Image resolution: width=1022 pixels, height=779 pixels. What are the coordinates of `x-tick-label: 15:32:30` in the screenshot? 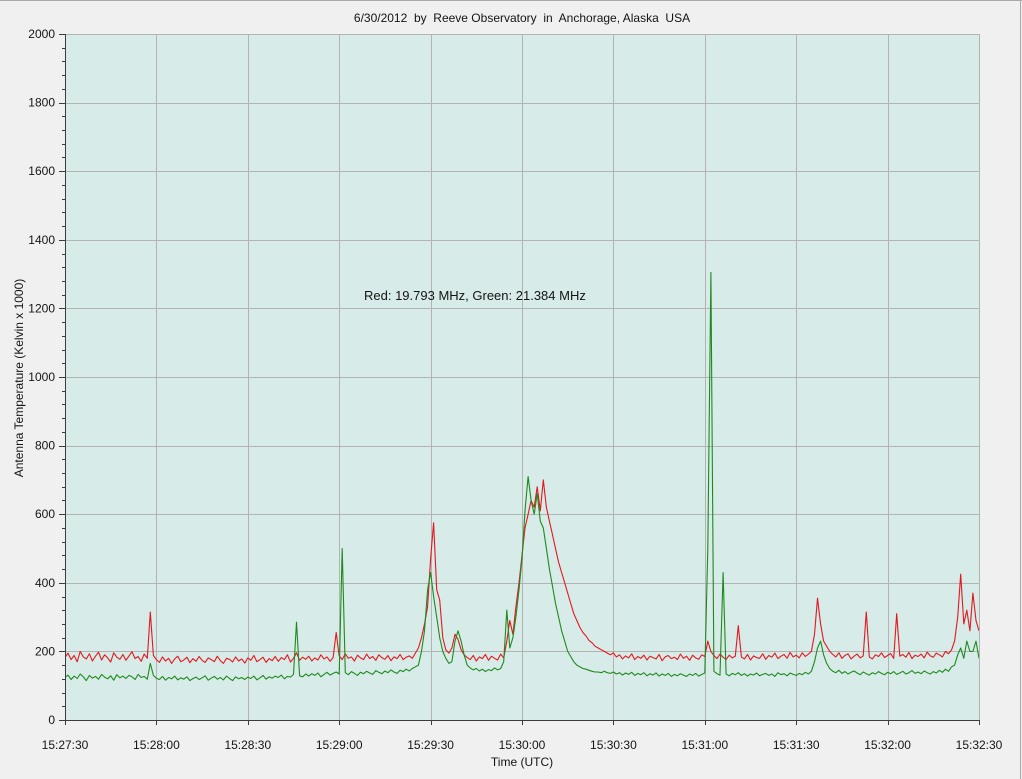 It's located at (979, 745).